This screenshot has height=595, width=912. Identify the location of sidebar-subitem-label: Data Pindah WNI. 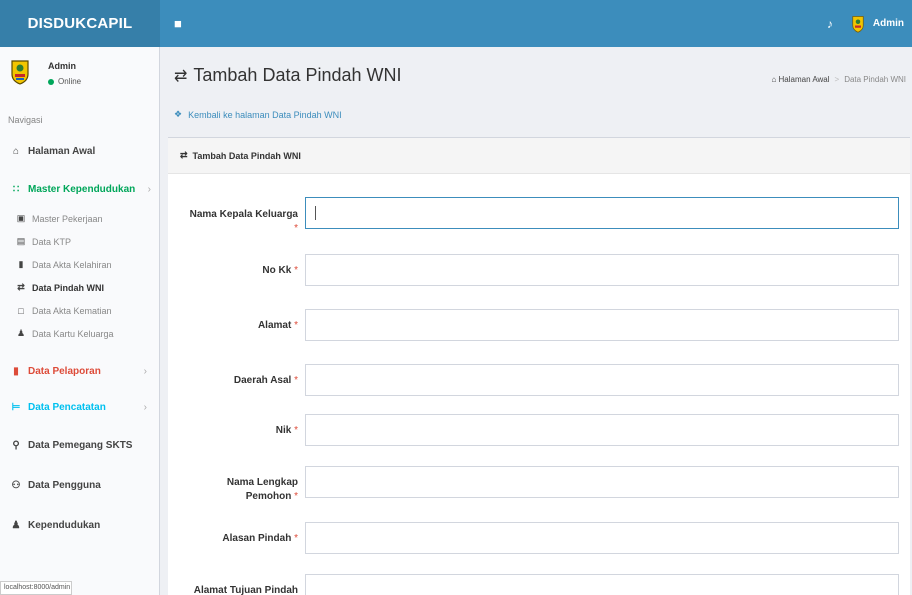
(68, 287).